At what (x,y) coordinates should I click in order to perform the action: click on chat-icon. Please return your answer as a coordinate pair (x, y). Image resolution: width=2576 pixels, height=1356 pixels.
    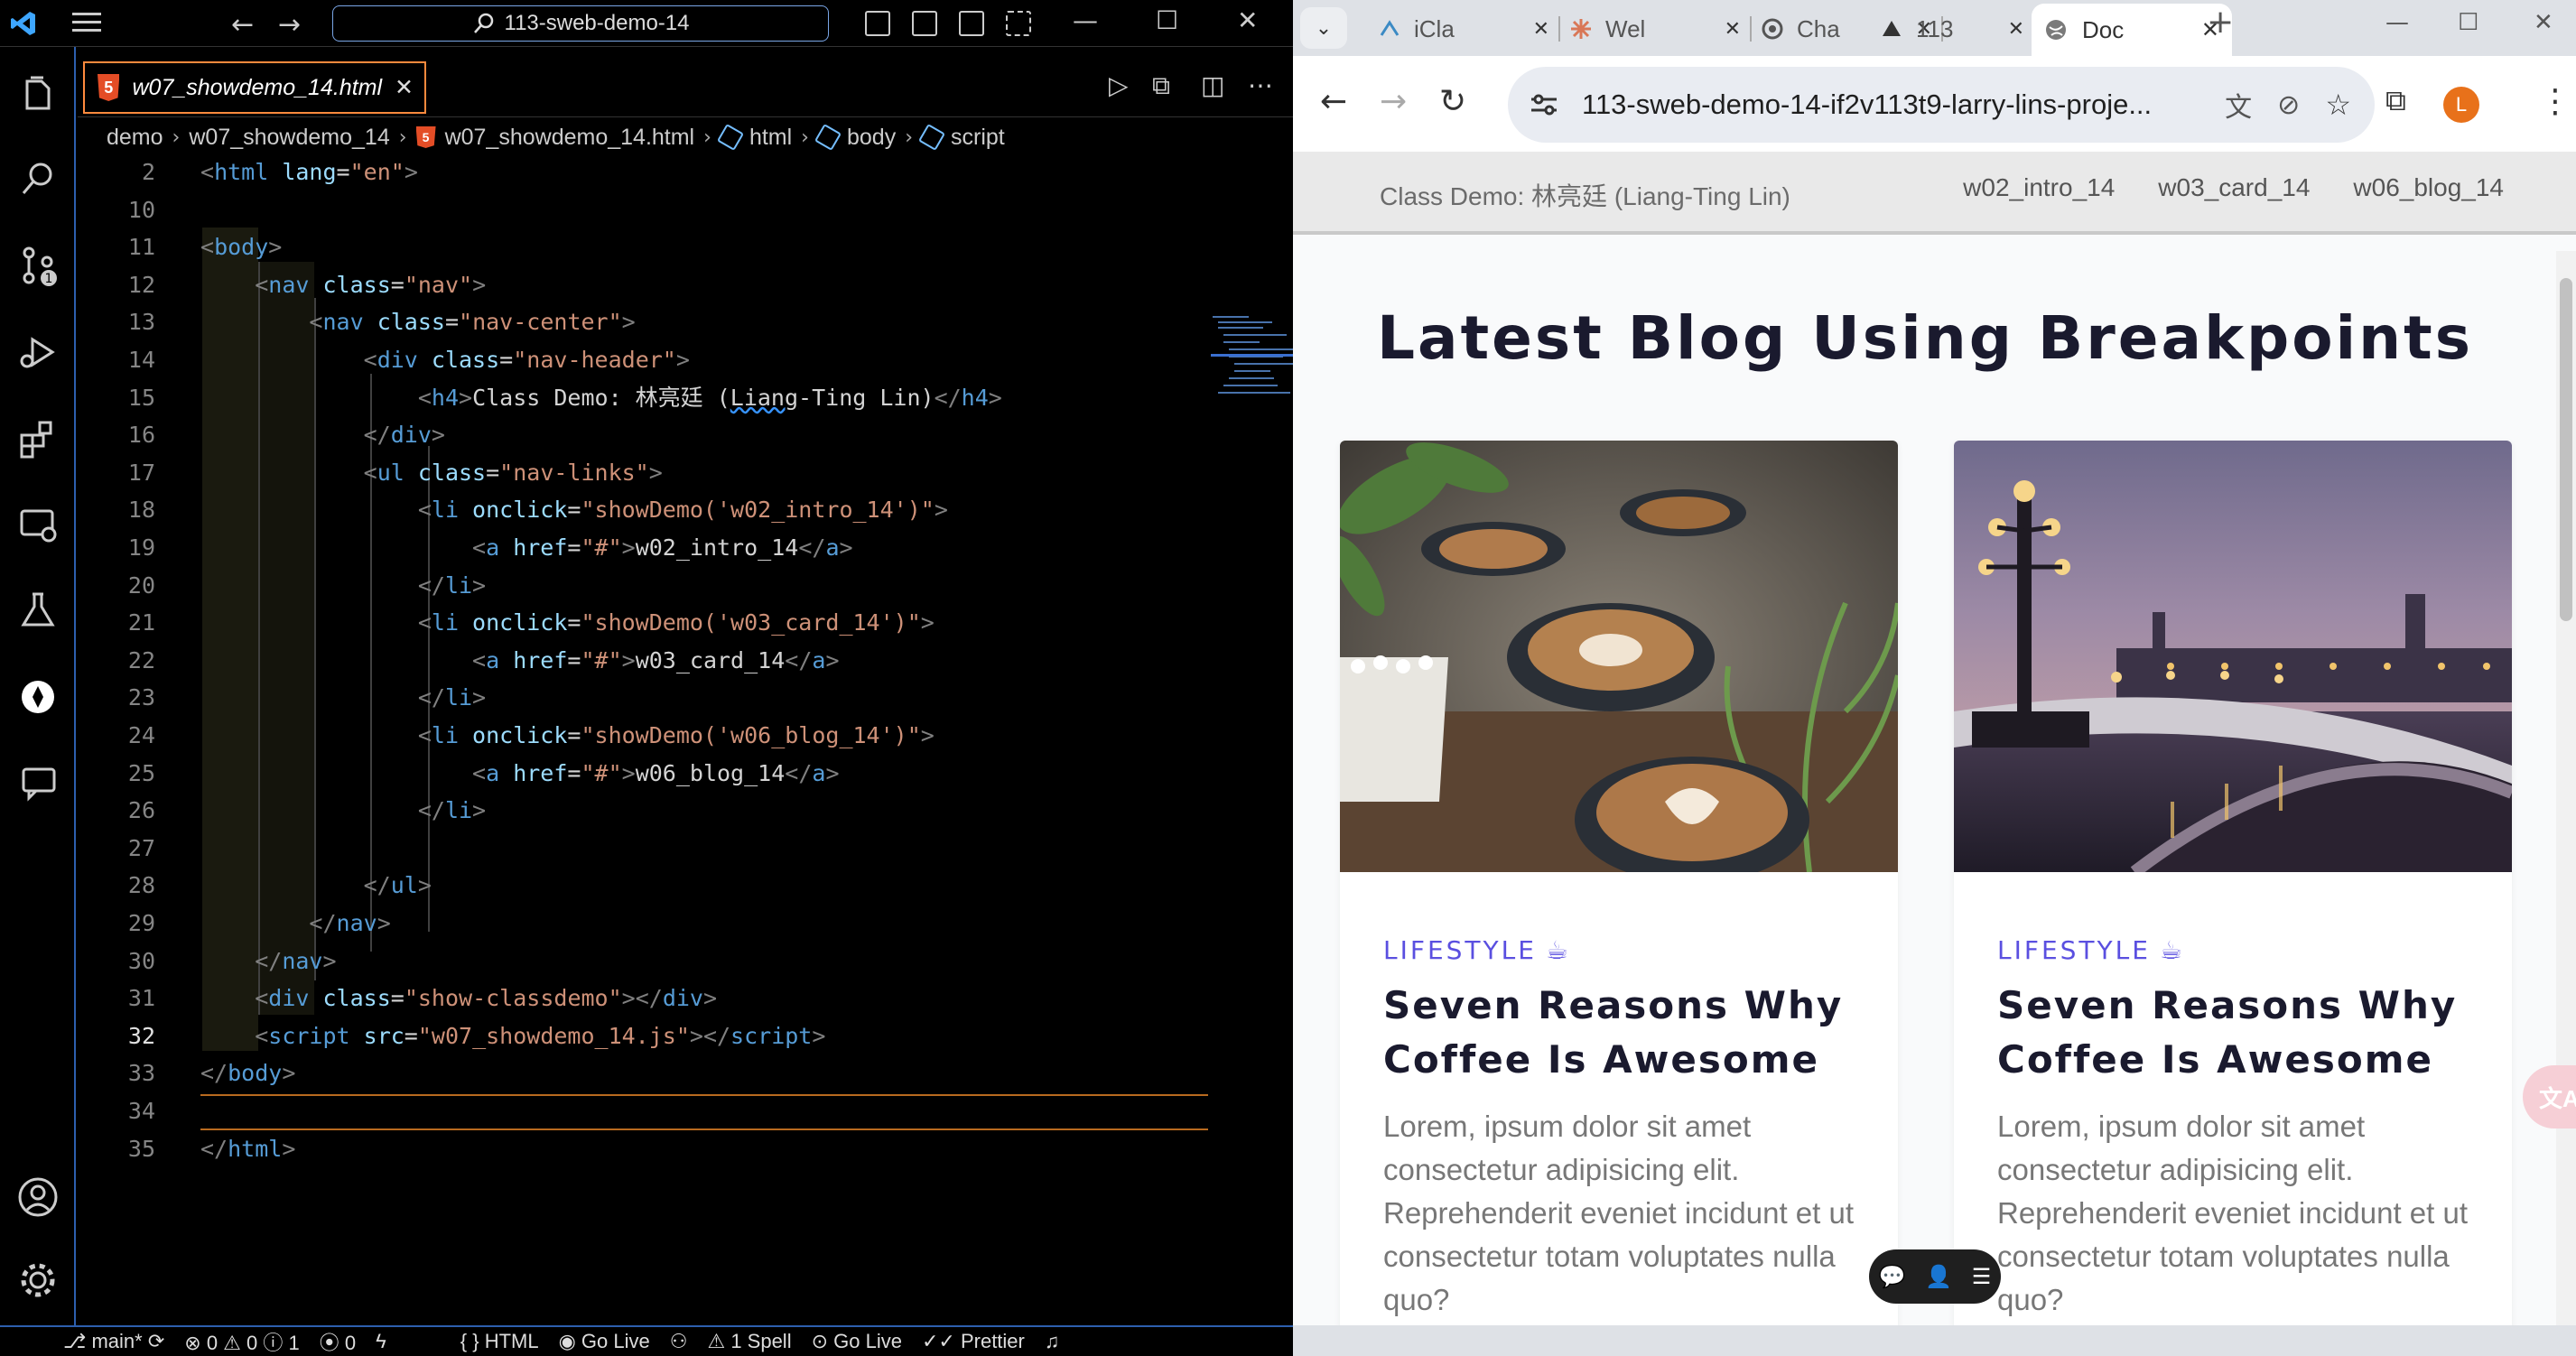
    Looking at the image, I should click on (38, 783).